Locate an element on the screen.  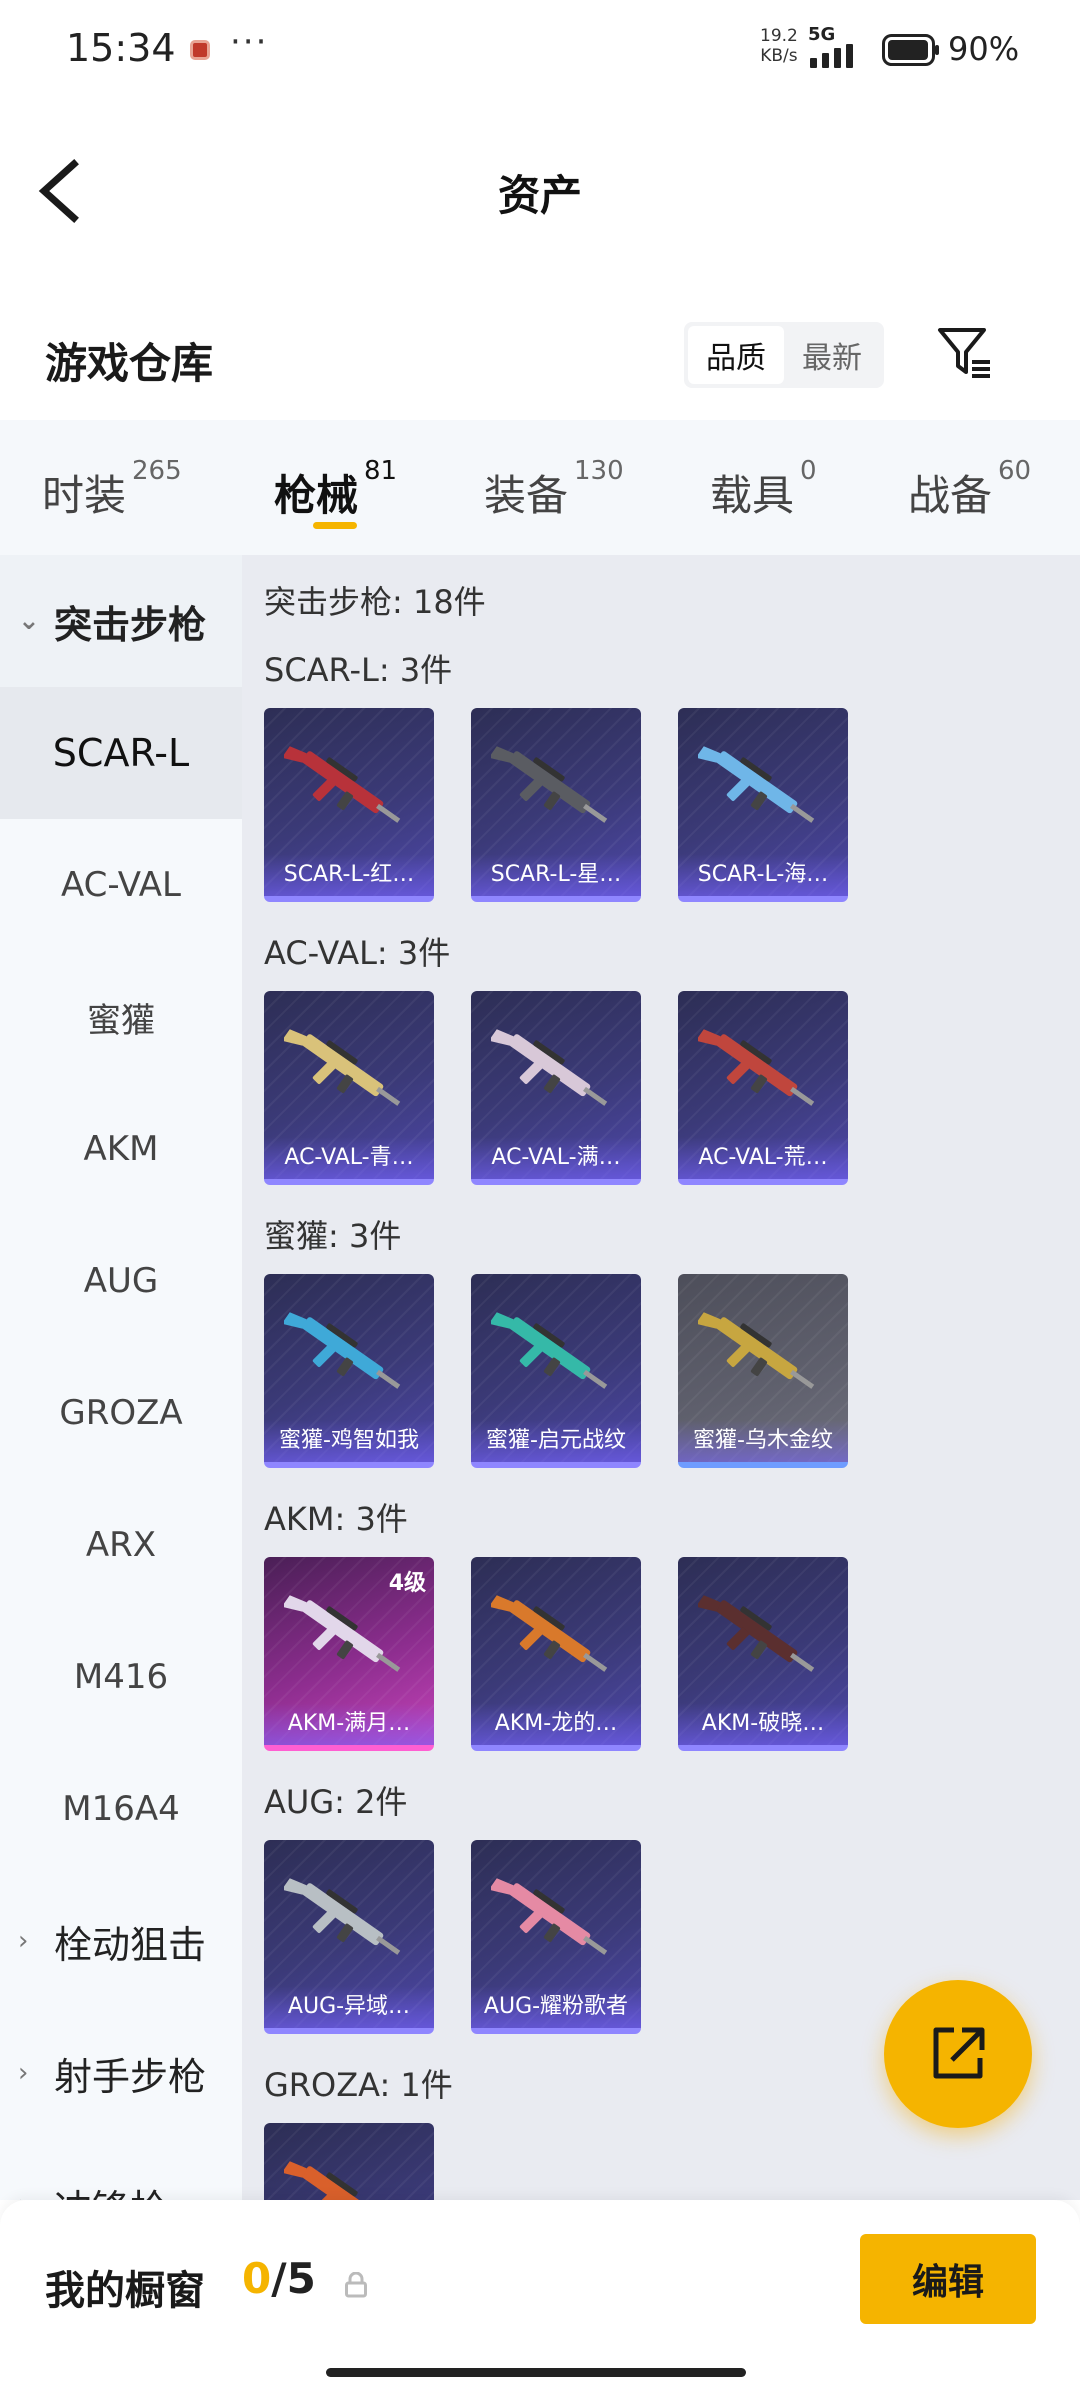
showcase-count: 0/5 is located at coordinates (279, 2278).